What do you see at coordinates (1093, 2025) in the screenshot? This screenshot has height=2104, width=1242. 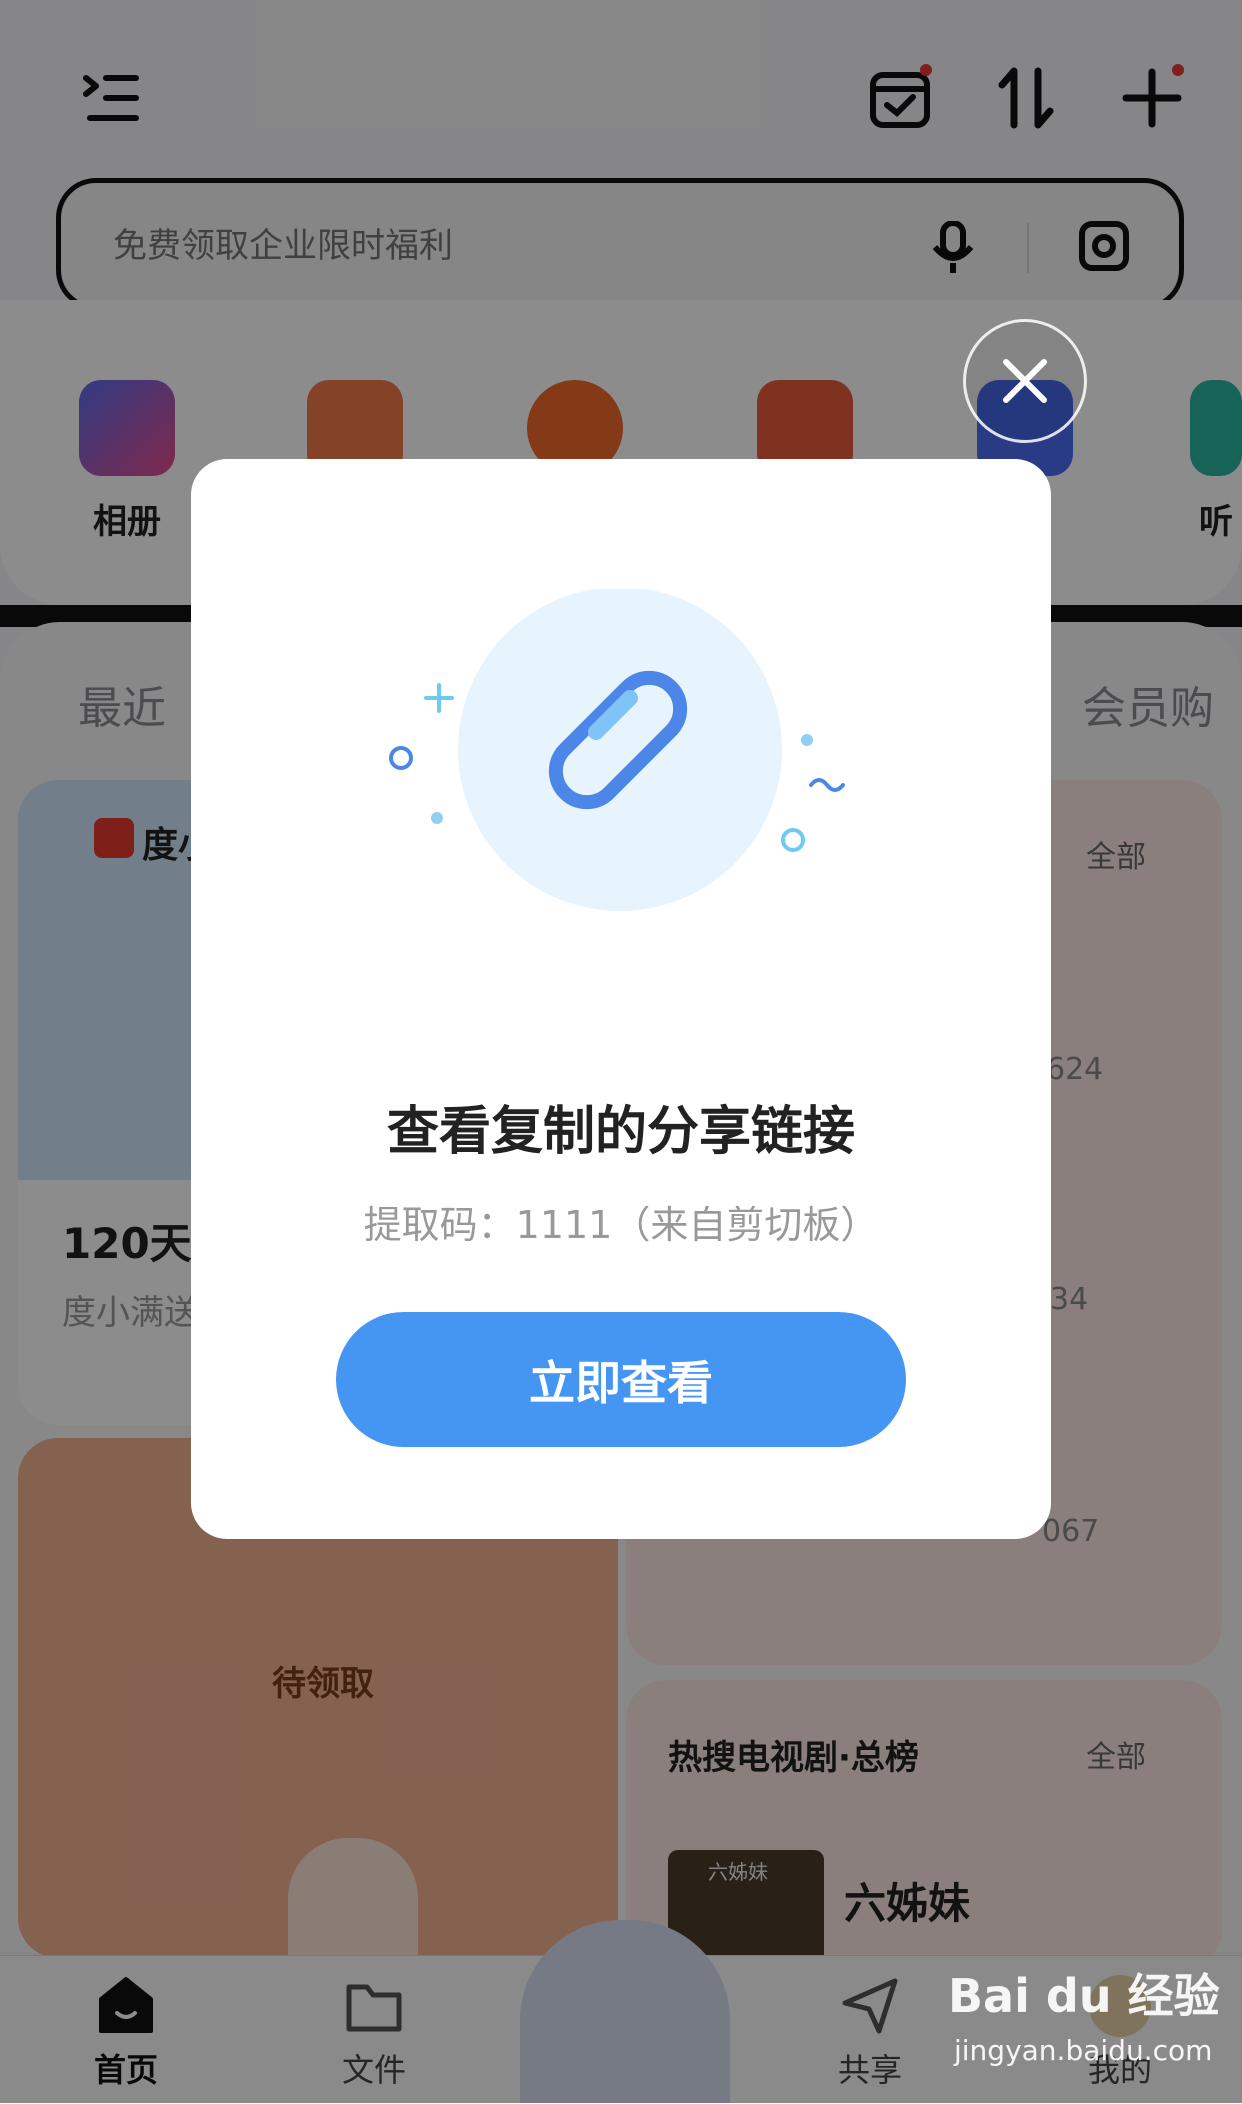 I see `baidu-watermark: Bai du 经验 jingyan.baidu.com` at bounding box center [1093, 2025].